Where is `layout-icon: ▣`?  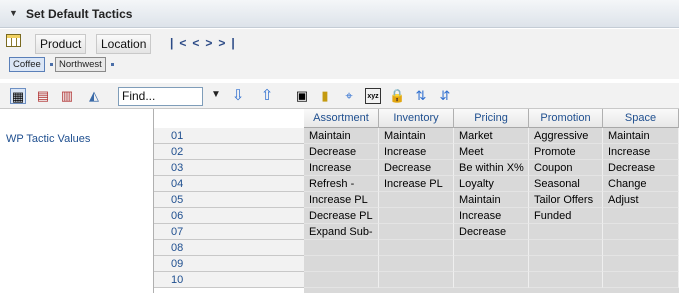 layout-icon: ▣ is located at coordinates (302, 96).